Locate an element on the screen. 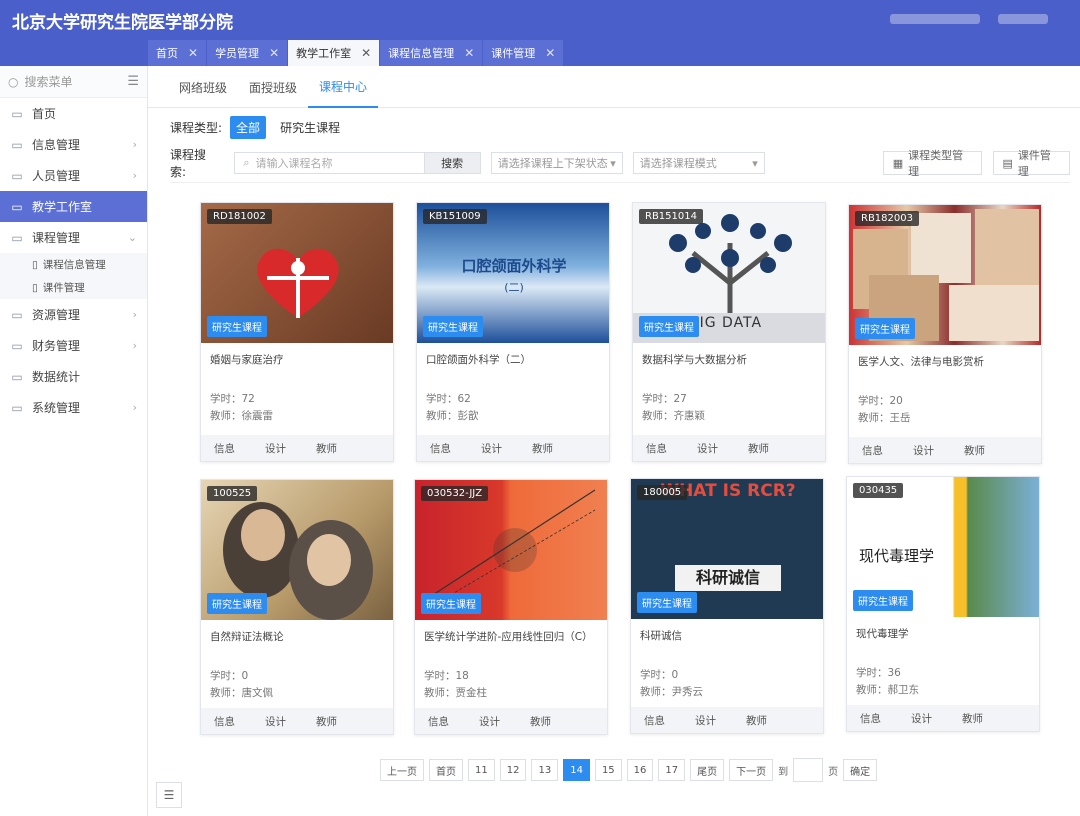  course-thumbnail: RB182003 研究生课程 is located at coordinates (945, 275).